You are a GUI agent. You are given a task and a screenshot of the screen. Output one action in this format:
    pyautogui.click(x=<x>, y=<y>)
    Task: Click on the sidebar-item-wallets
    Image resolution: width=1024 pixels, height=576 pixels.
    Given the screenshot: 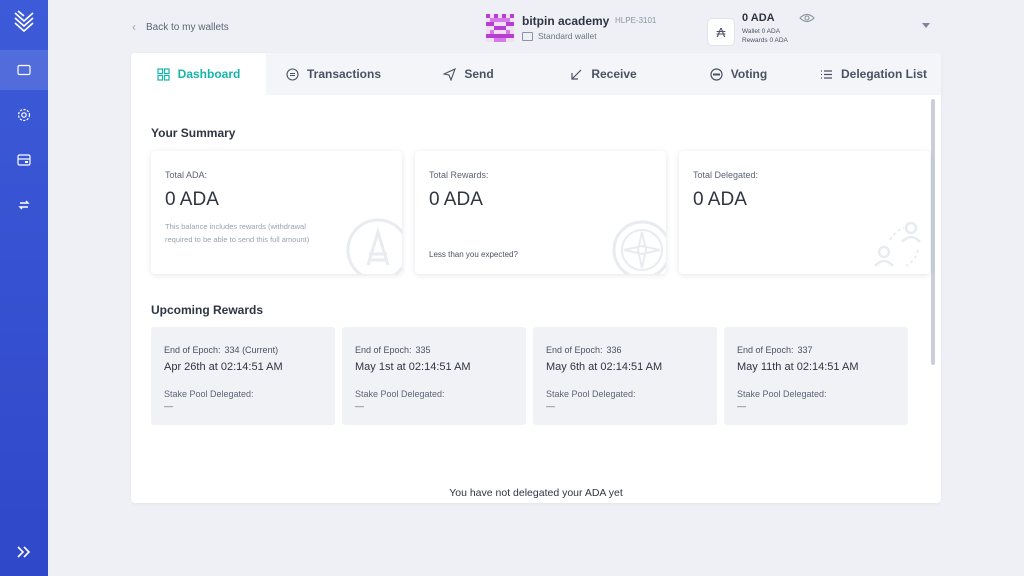 What is the action you would take?
    pyautogui.click(x=24, y=70)
    